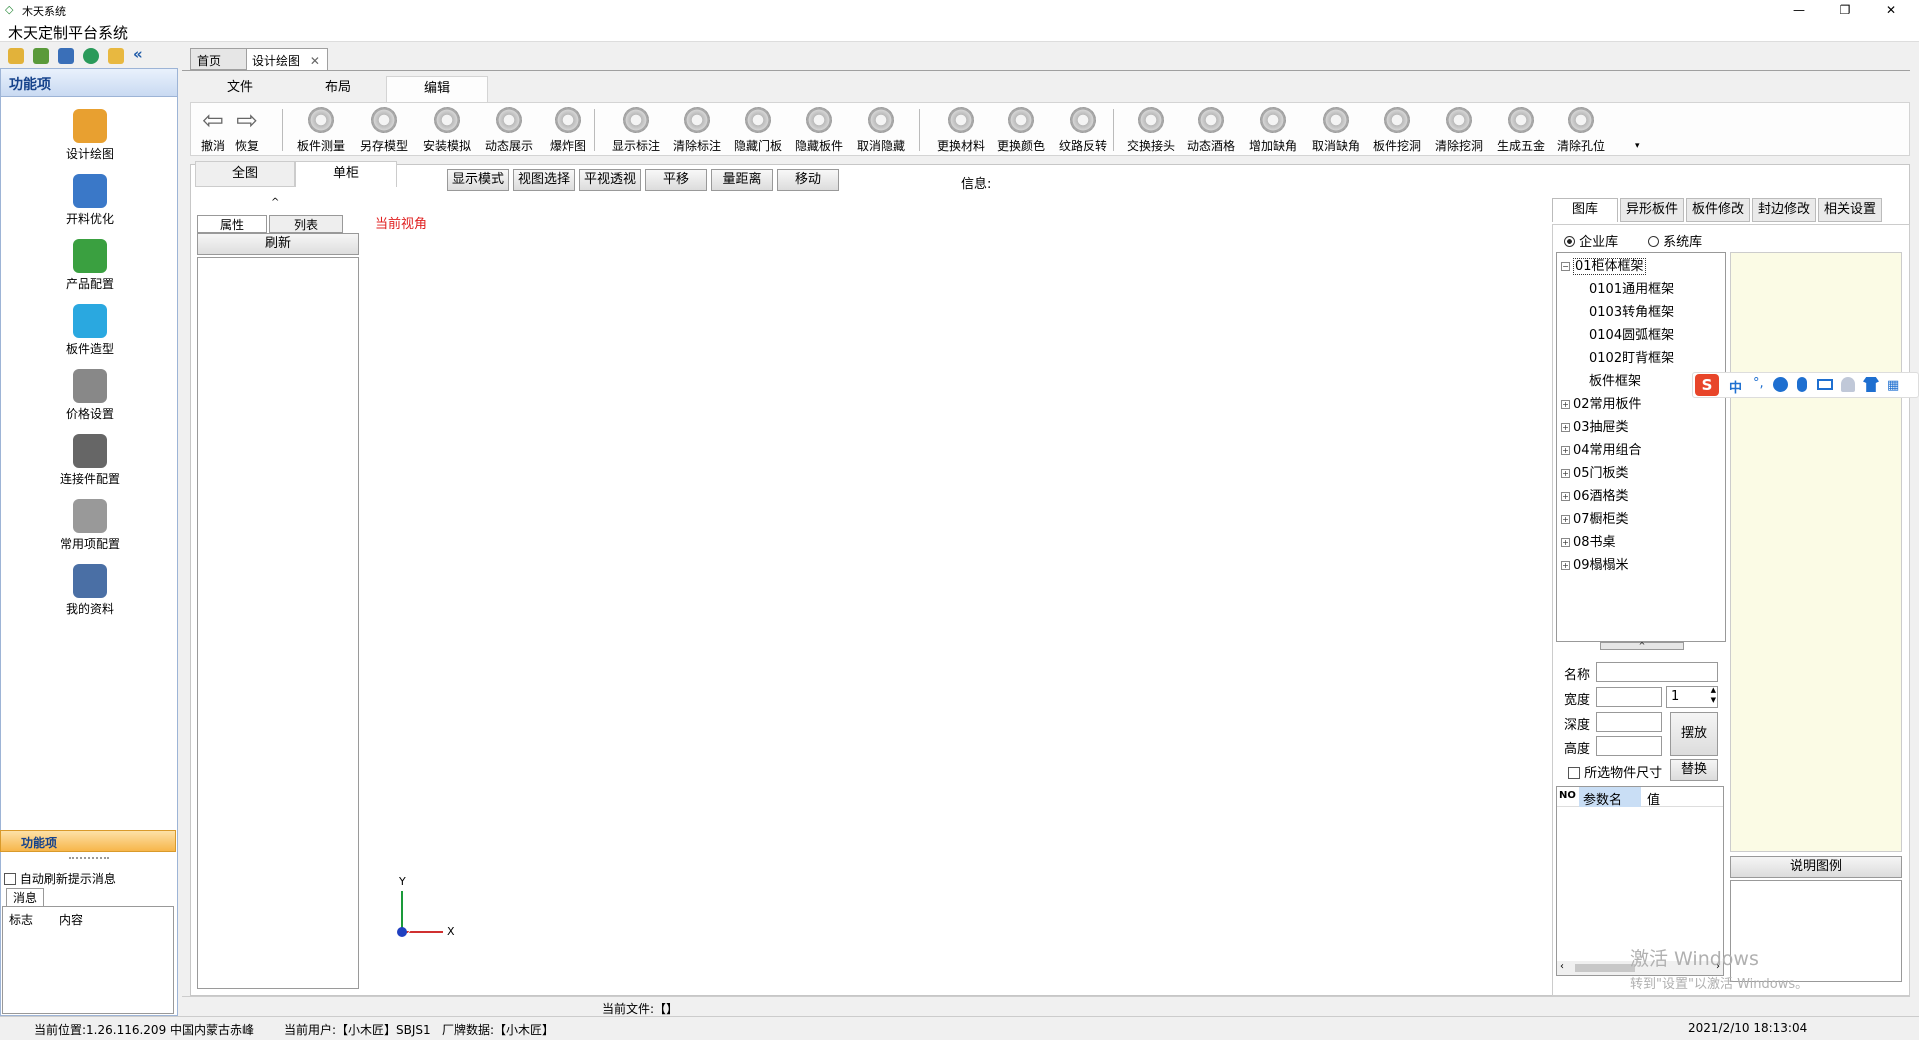 Image resolution: width=1919 pixels, height=1040 pixels. Describe the element at coordinates (1631, 310) in the screenshot. I see `tree-child-node: 0103转角框架` at that location.